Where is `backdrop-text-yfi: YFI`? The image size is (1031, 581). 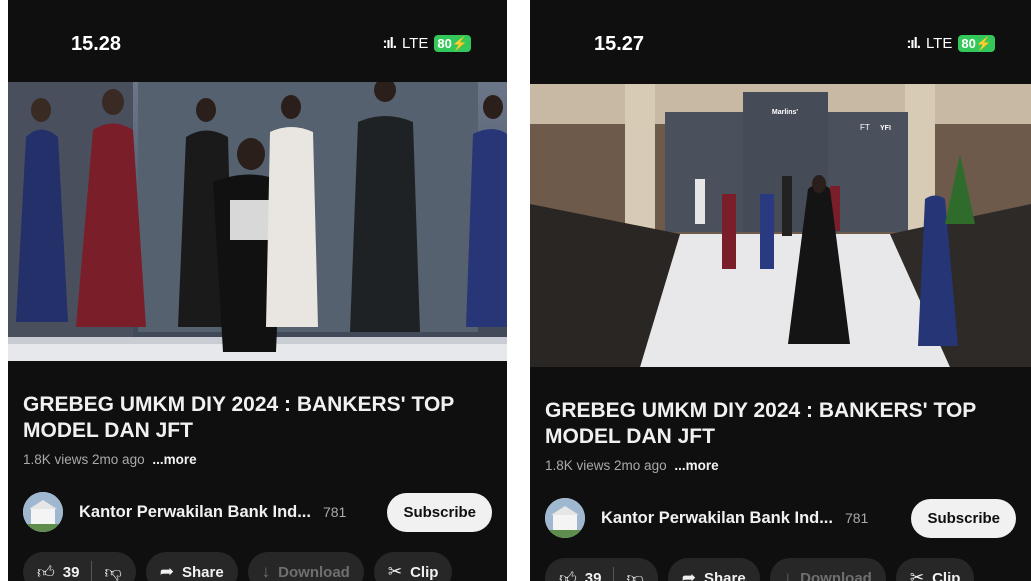 backdrop-text-yfi: YFI is located at coordinates (885, 128).